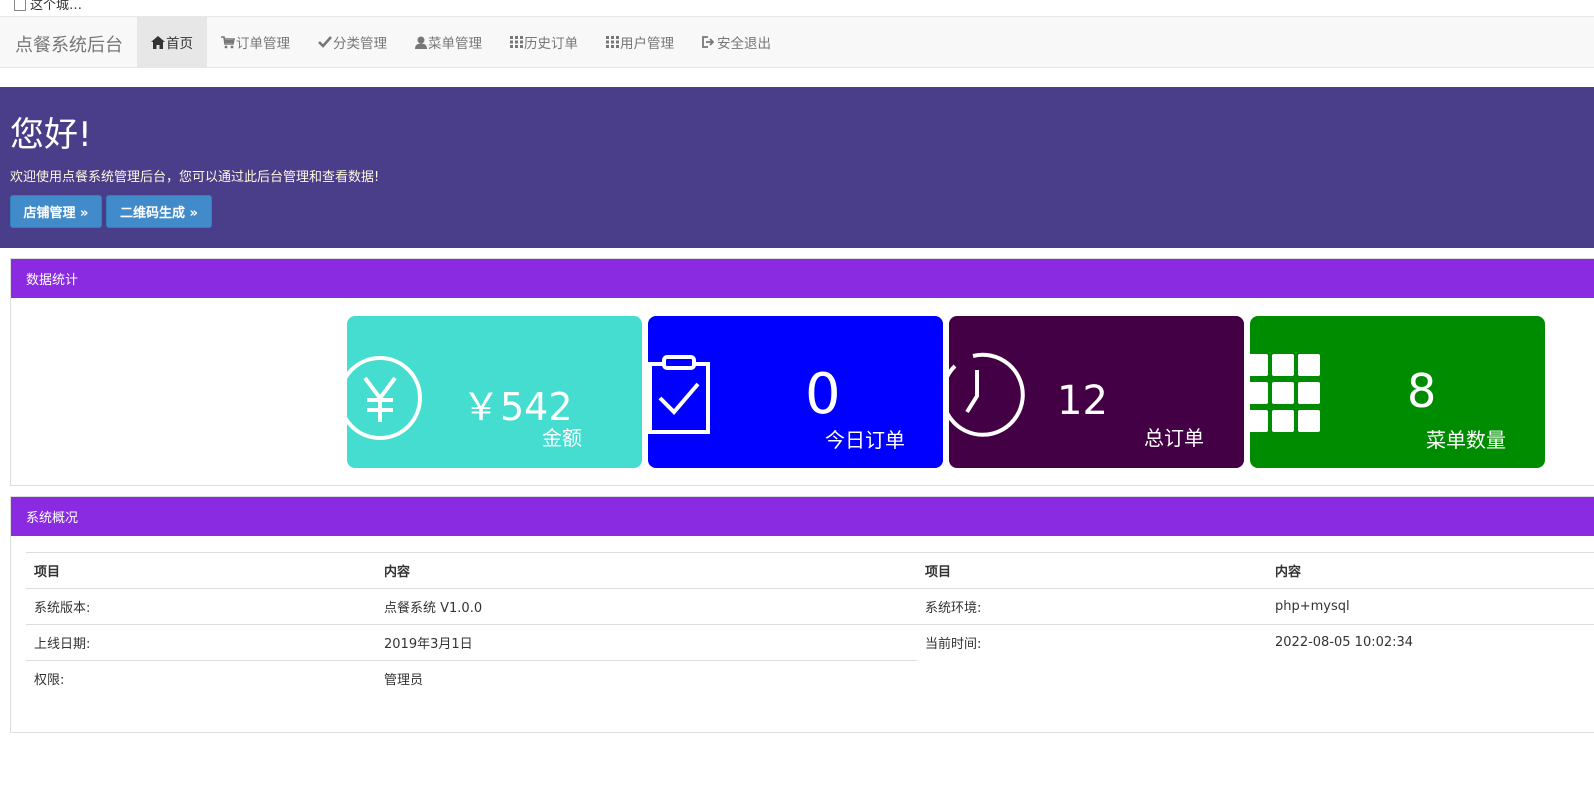  I want to click on table-row: 系统版本: 点餐系统 V1.0.0 系统环境: php+mysql, so click(810, 606).